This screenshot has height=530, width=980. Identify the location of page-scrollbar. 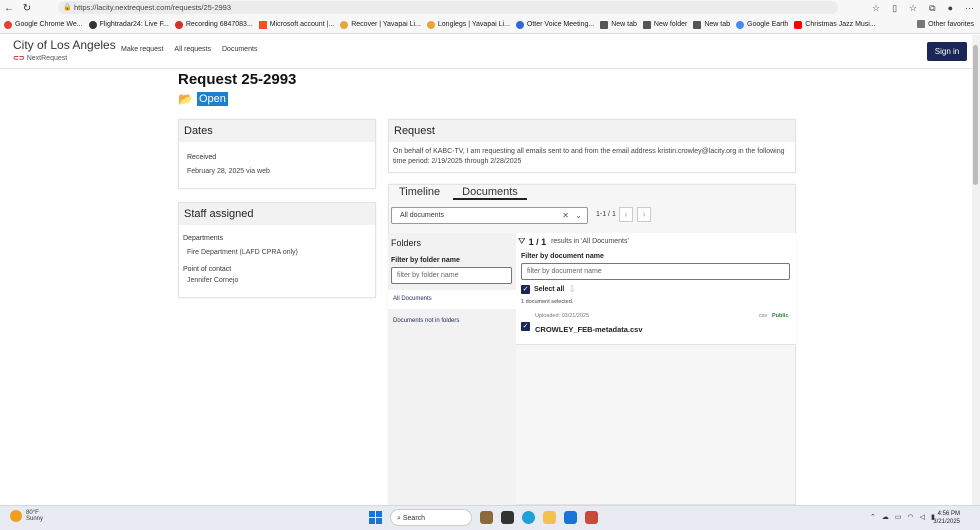
(976, 270).